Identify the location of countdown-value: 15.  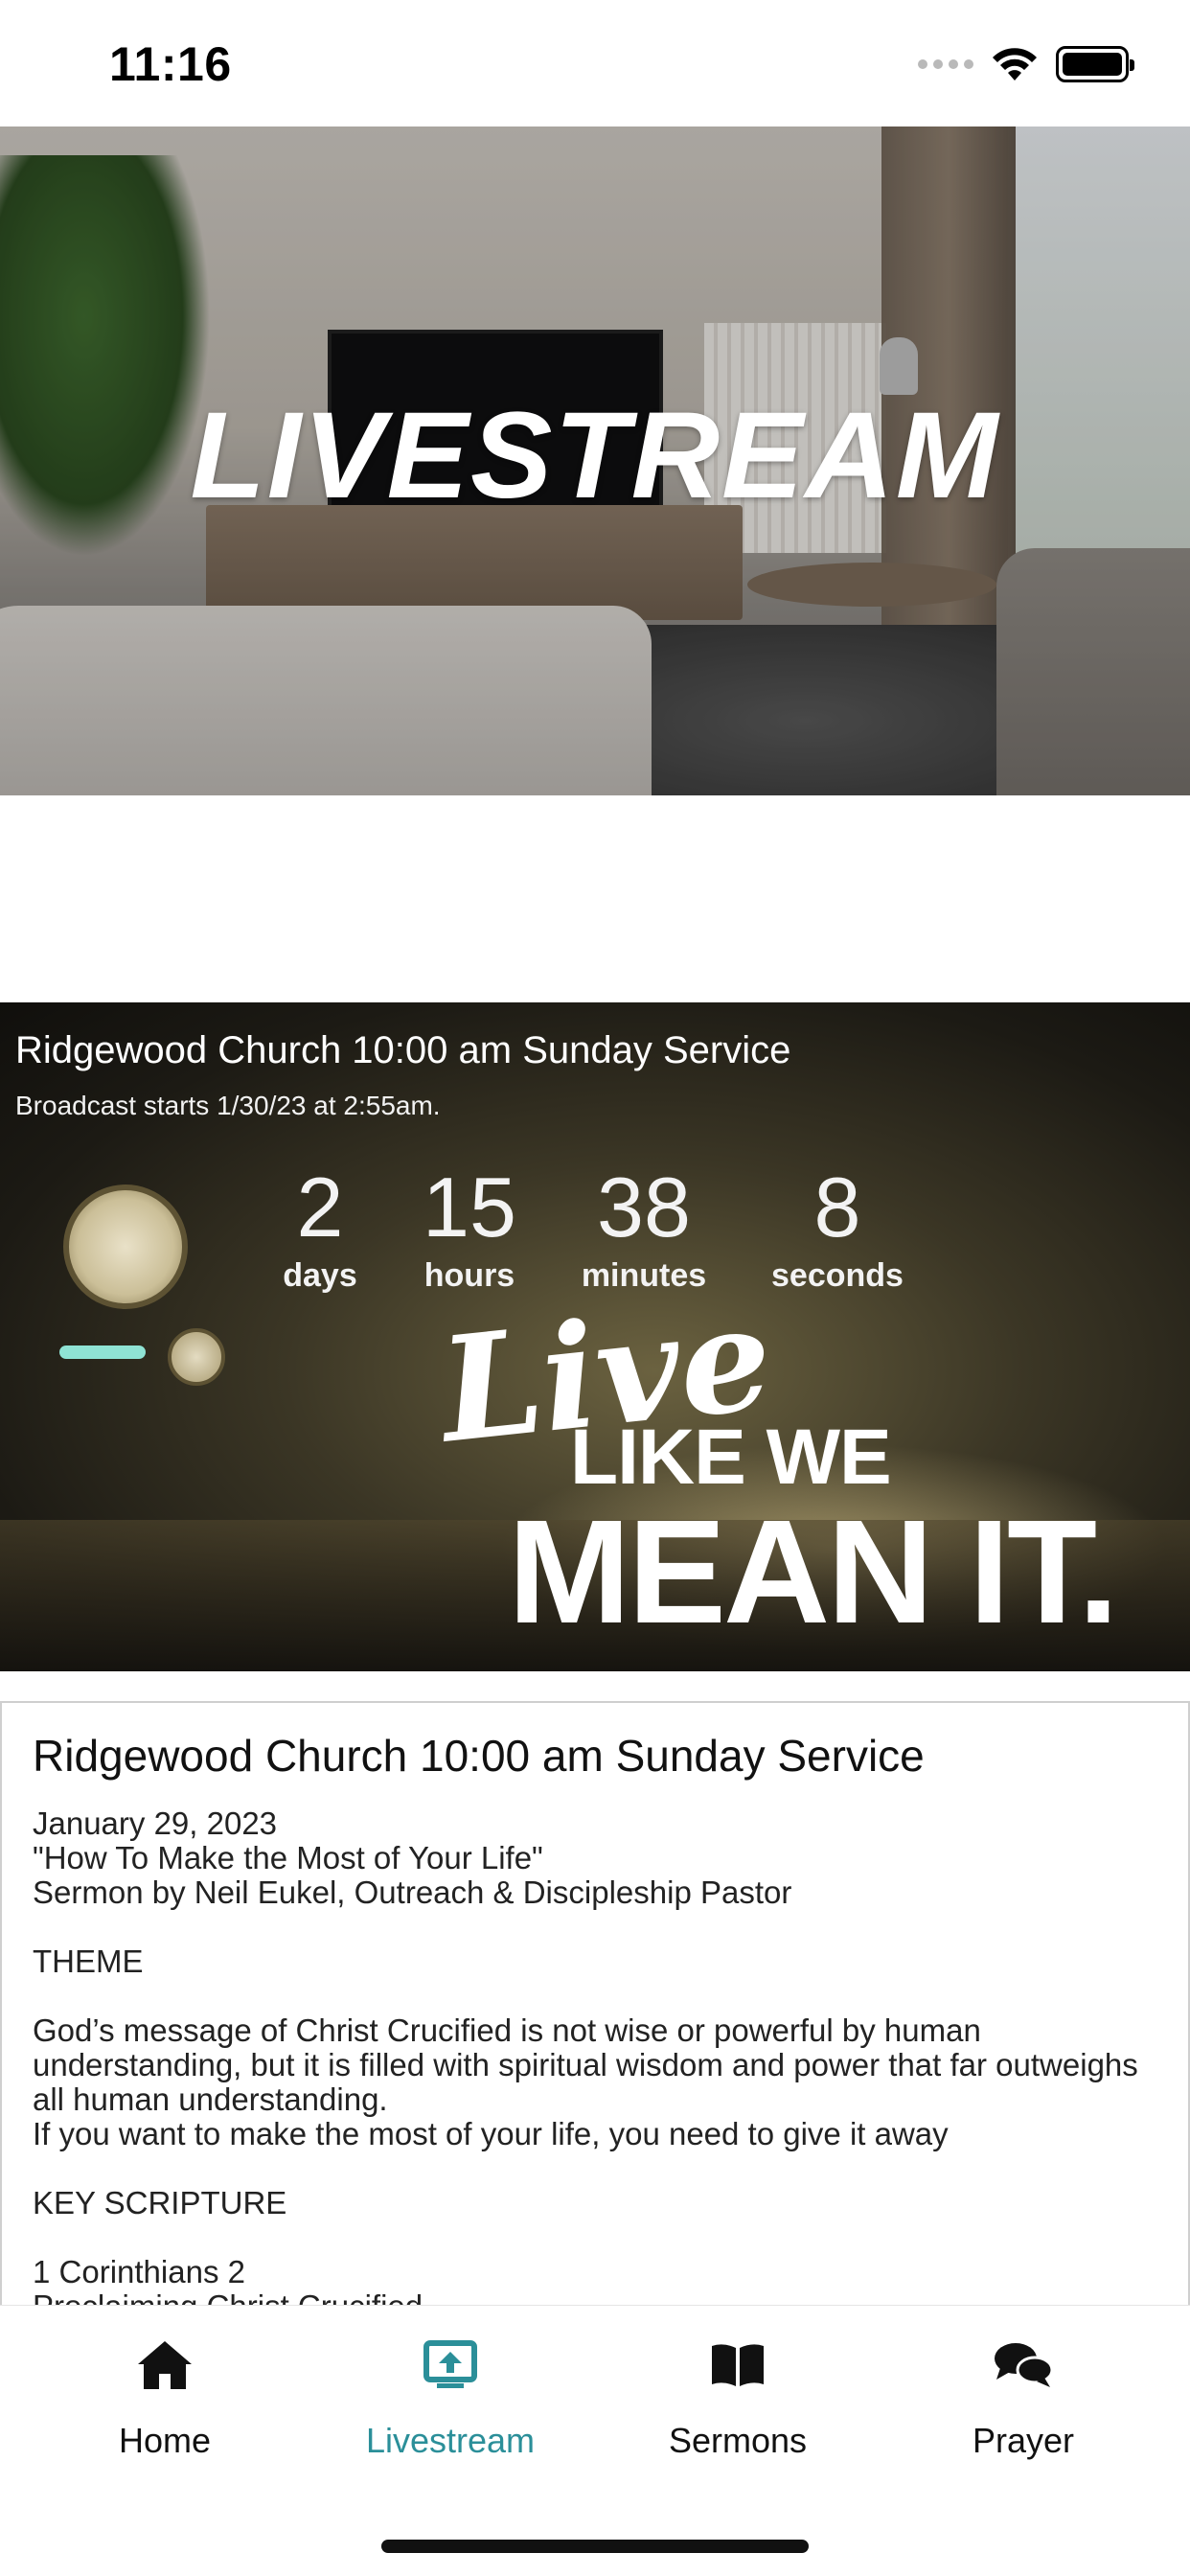
(470, 1207).